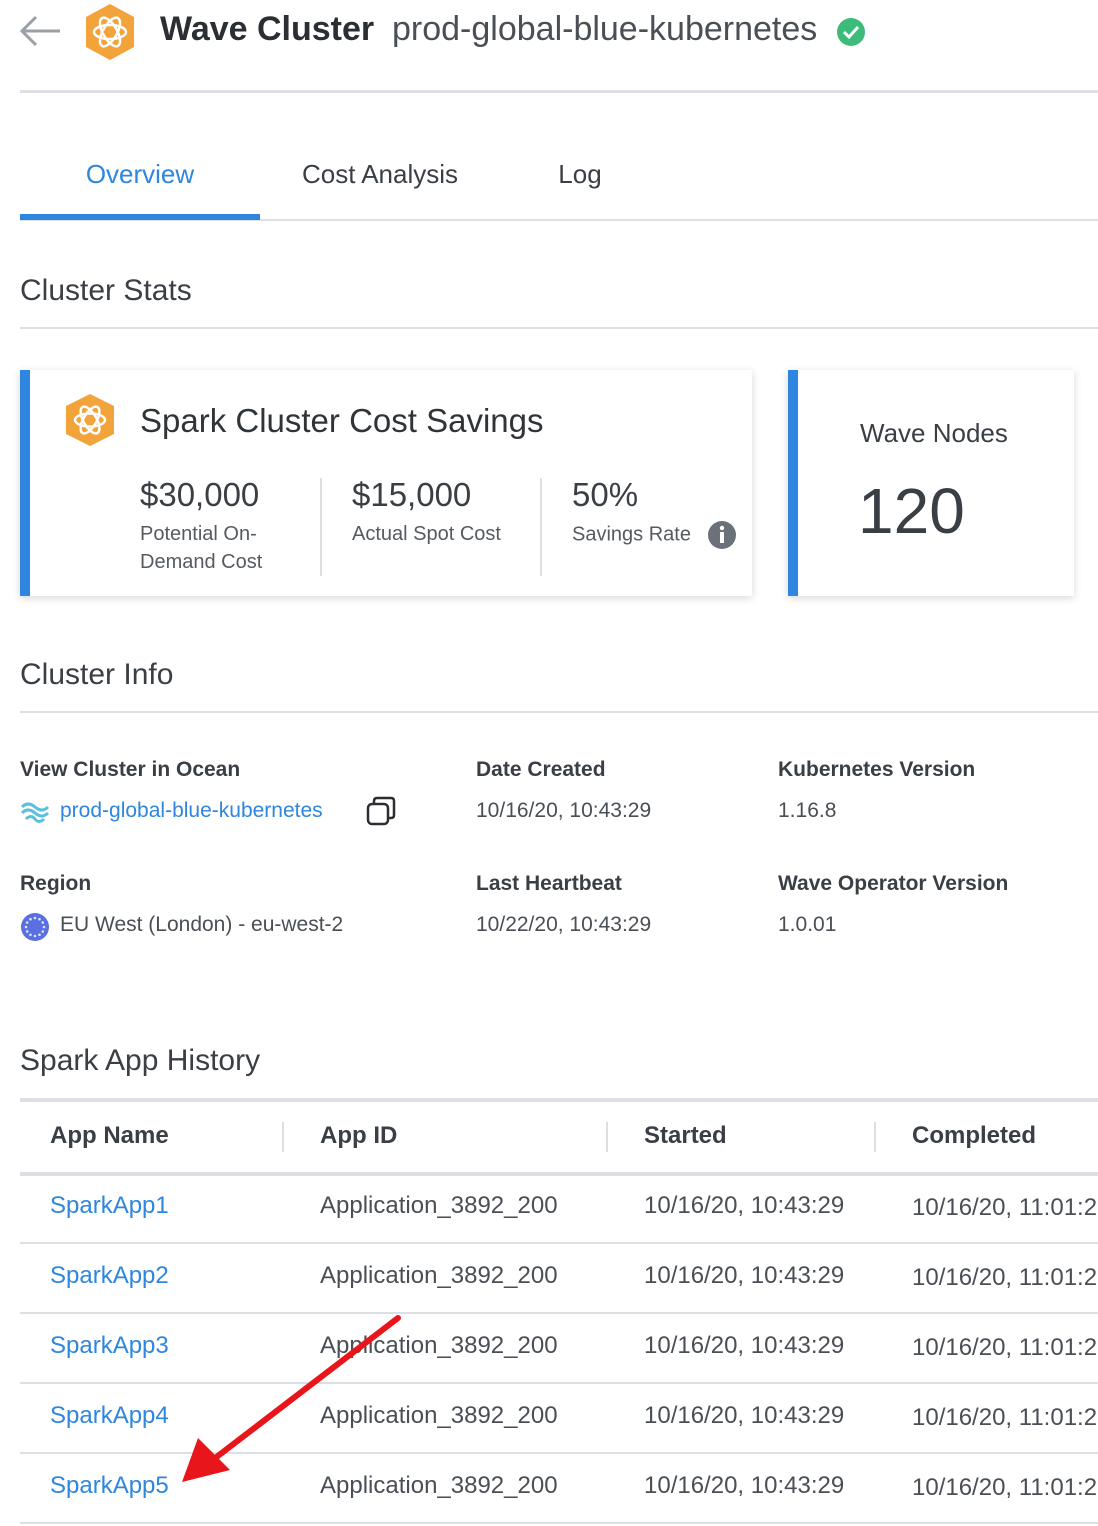 This screenshot has width=1098, height=1526. What do you see at coordinates (559, 328) in the screenshot?
I see `cluster-stats-divider` at bounding box center [559, 328].